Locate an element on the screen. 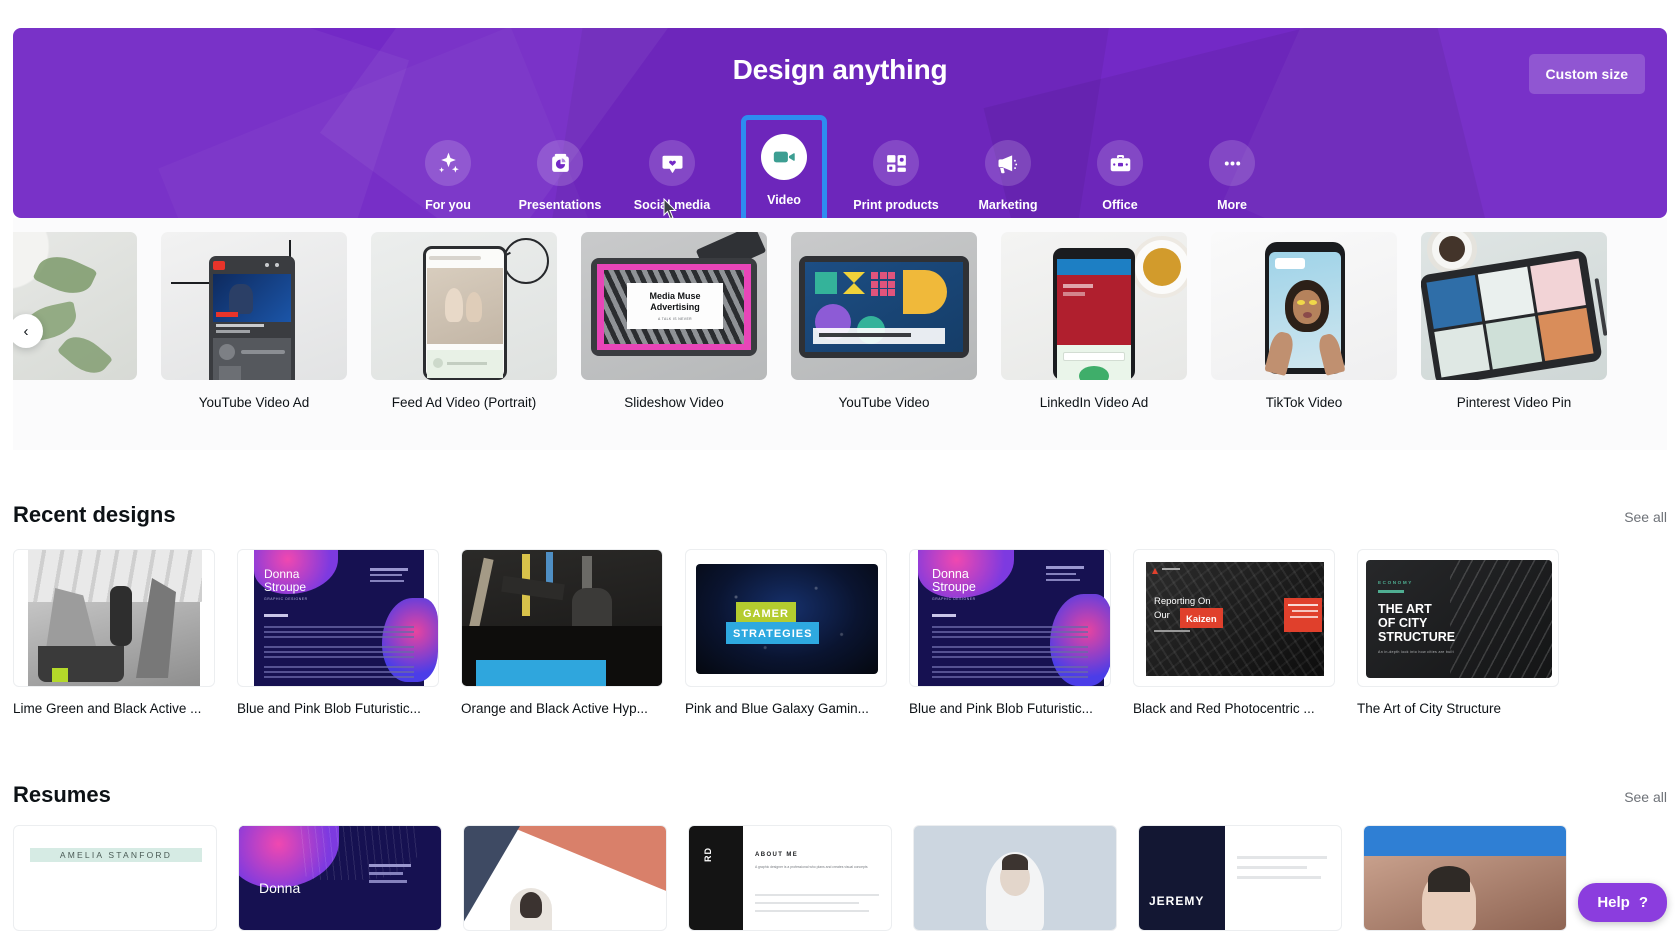  resumes-title: Resumes is located at coordinates (62, 794).